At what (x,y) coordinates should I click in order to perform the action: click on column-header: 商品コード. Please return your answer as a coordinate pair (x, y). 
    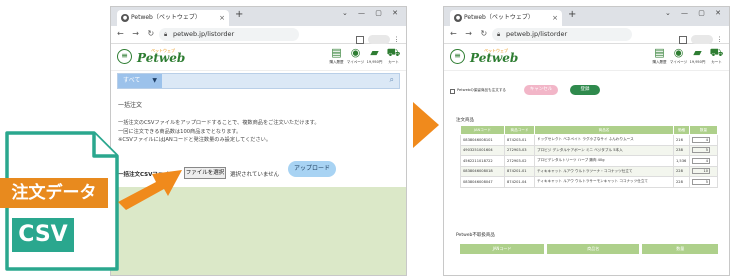
    Looking at the image, I should click on (519, 130).